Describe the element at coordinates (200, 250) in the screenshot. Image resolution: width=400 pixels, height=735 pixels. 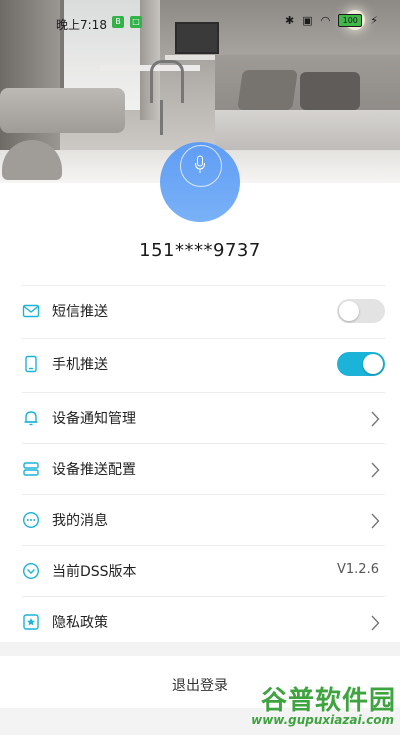
I see `phone-number: 151****9737` at that location.